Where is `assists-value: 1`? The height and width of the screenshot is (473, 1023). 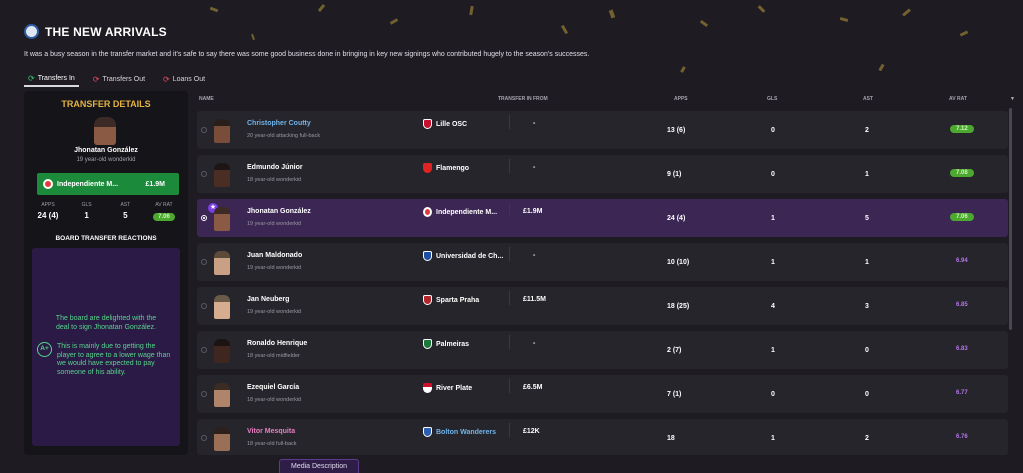 assists-value: 1 is located at coordinates (867, 262).